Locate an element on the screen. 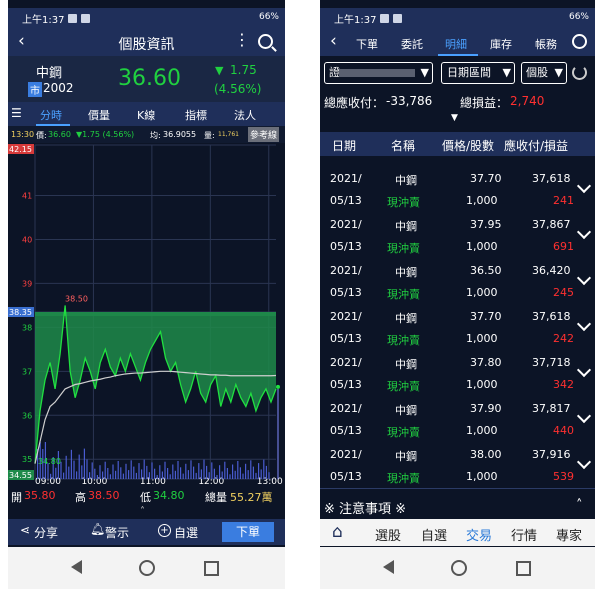 The image size is (605, 589). table-row: 2021/05/13 中鋼 現沖賣 38.00 1,000 37,916 539 is located at coordinates (457, 465).